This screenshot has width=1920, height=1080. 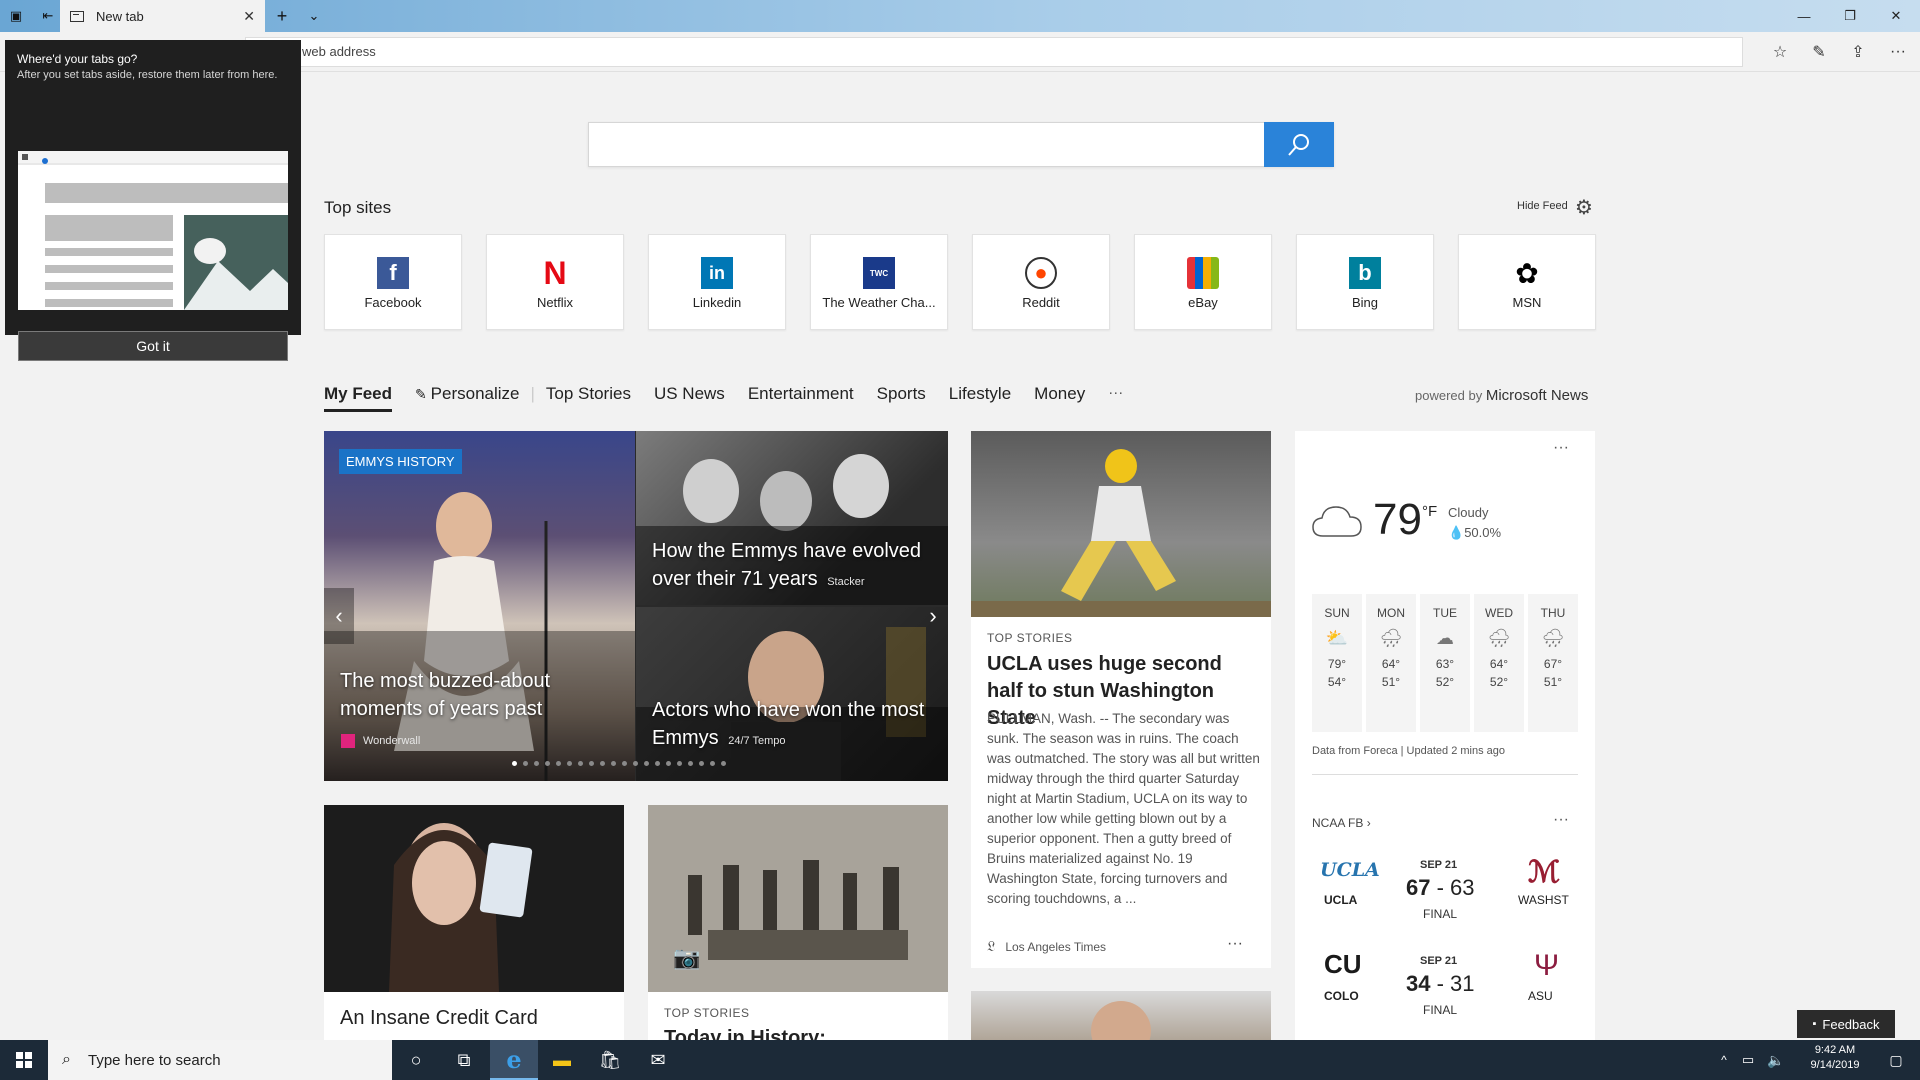 I want to click on hero-main-source: Wonderwall, so click(x=380, y=741).